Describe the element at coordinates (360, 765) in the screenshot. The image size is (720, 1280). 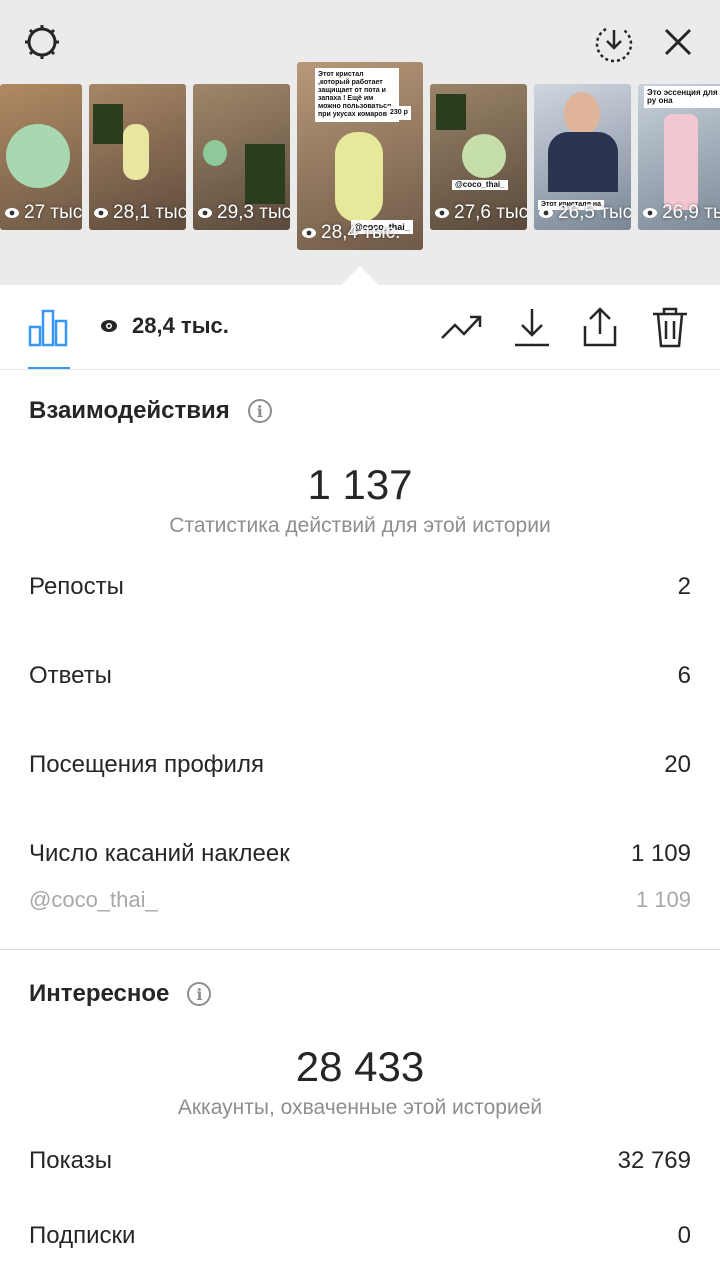
I see `metric-row-profile-visits: Посещения профиля 20` at that location.